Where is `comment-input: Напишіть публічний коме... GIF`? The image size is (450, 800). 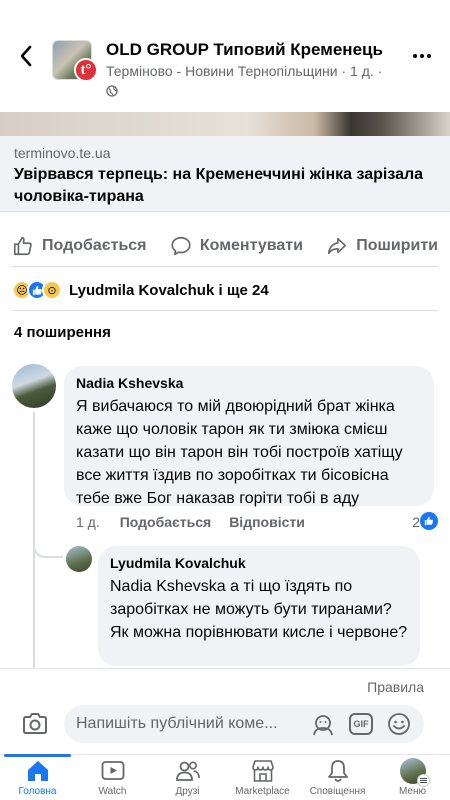
comment-input: Напишіть публічний коме... GIF is located at coordinates (244, 724).